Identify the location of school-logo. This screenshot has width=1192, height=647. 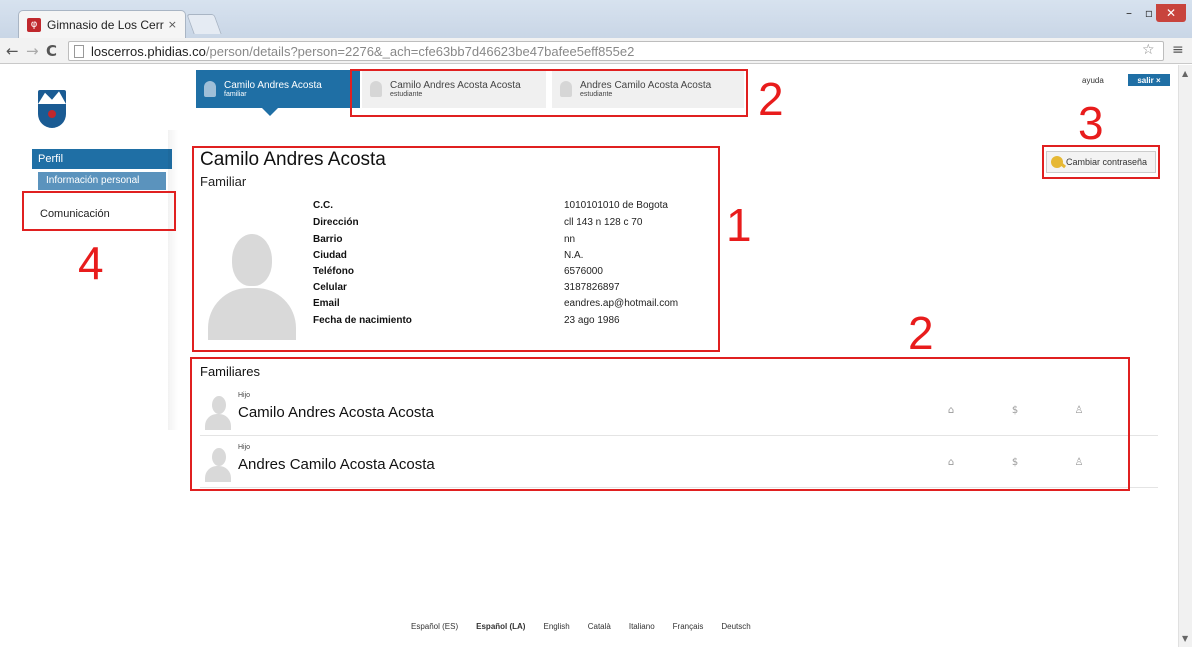
(52, 109).